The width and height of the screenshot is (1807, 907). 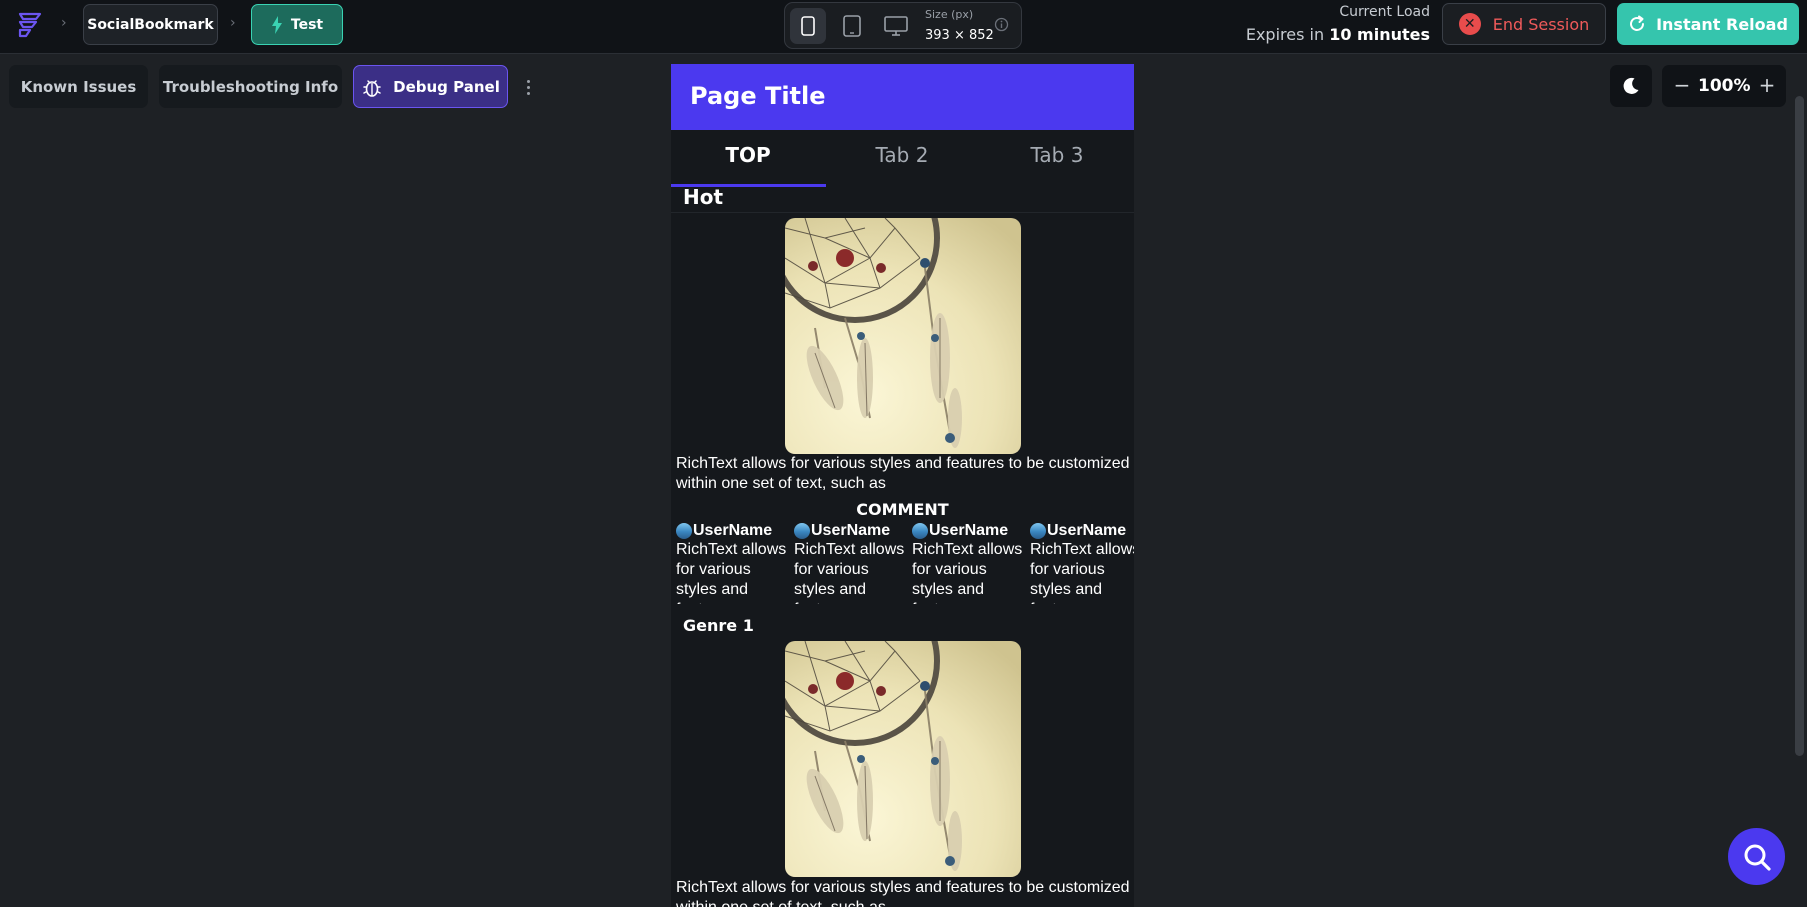 What do you see at coordinates (372, 88) in the screenshot?
I see `bug-icon` at bounding box center [372, 88].